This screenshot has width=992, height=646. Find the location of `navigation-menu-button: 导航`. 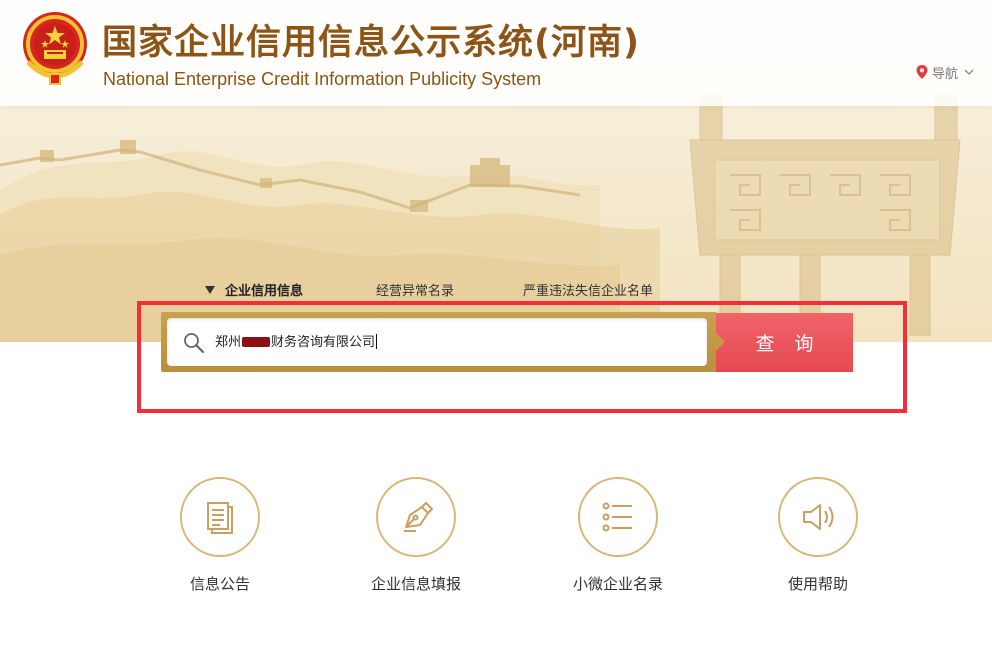

navigation-menu-button: 导航 is located at coordinates (945, 72).